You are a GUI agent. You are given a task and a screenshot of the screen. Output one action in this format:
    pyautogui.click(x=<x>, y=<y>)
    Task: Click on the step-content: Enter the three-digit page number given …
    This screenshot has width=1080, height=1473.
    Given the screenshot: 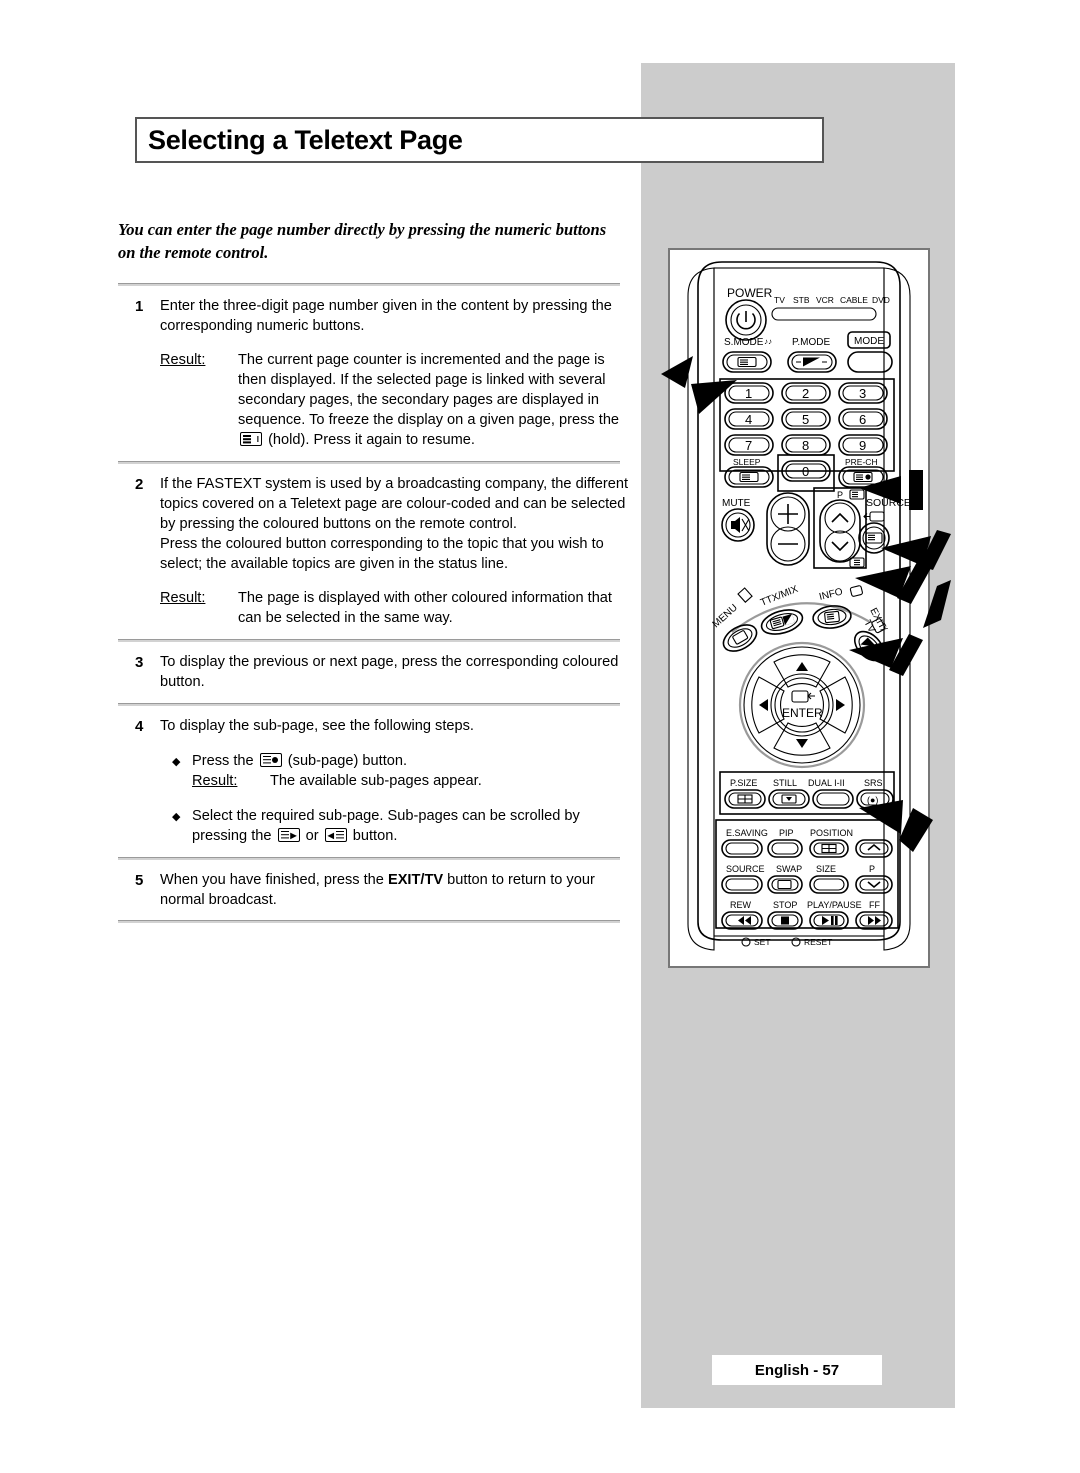 What is the action you would take?
    pyautogui.click(x=395, y=374)
    